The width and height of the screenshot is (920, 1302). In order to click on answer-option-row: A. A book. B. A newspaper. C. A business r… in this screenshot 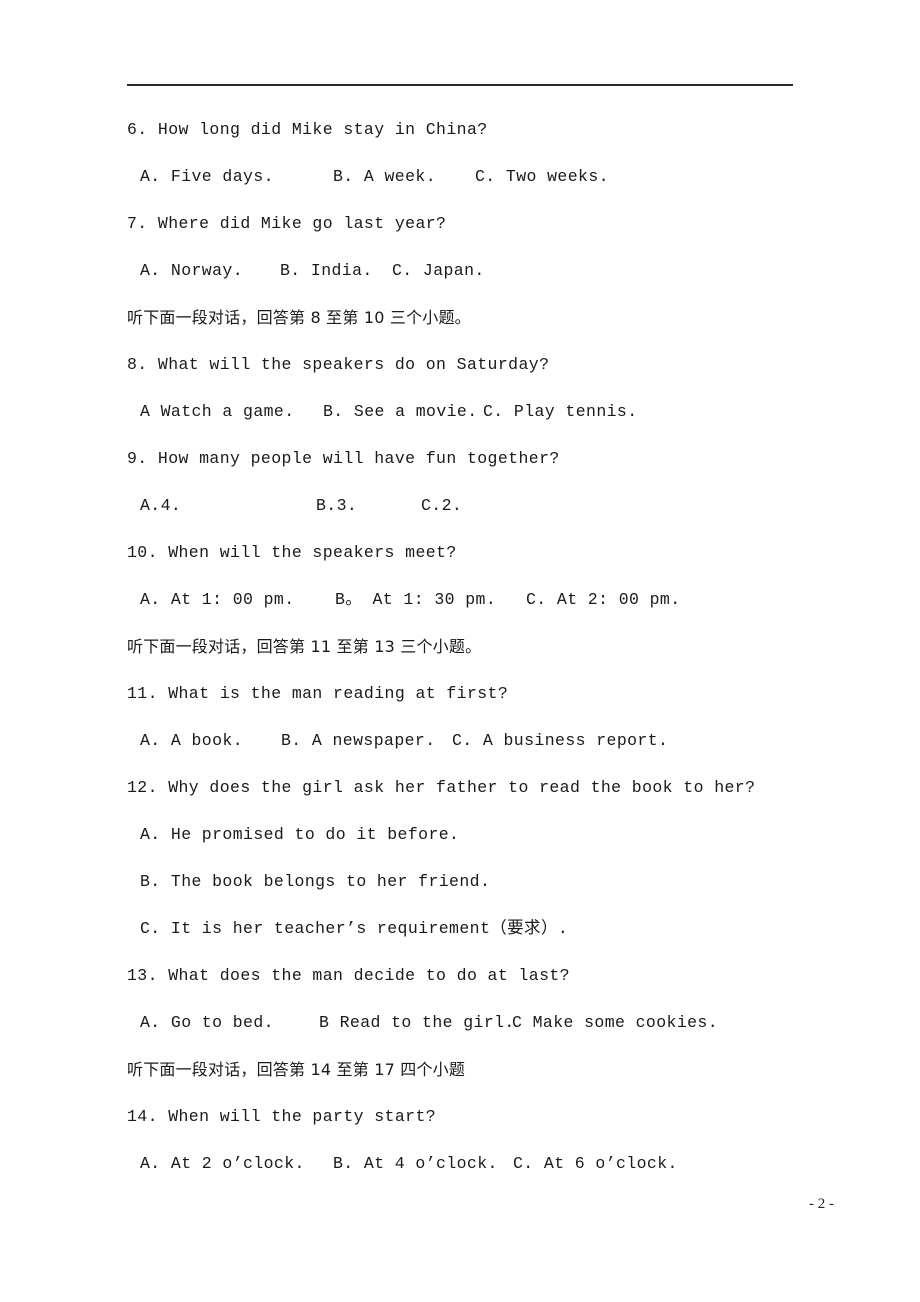, I will do `click(477, 740)`.